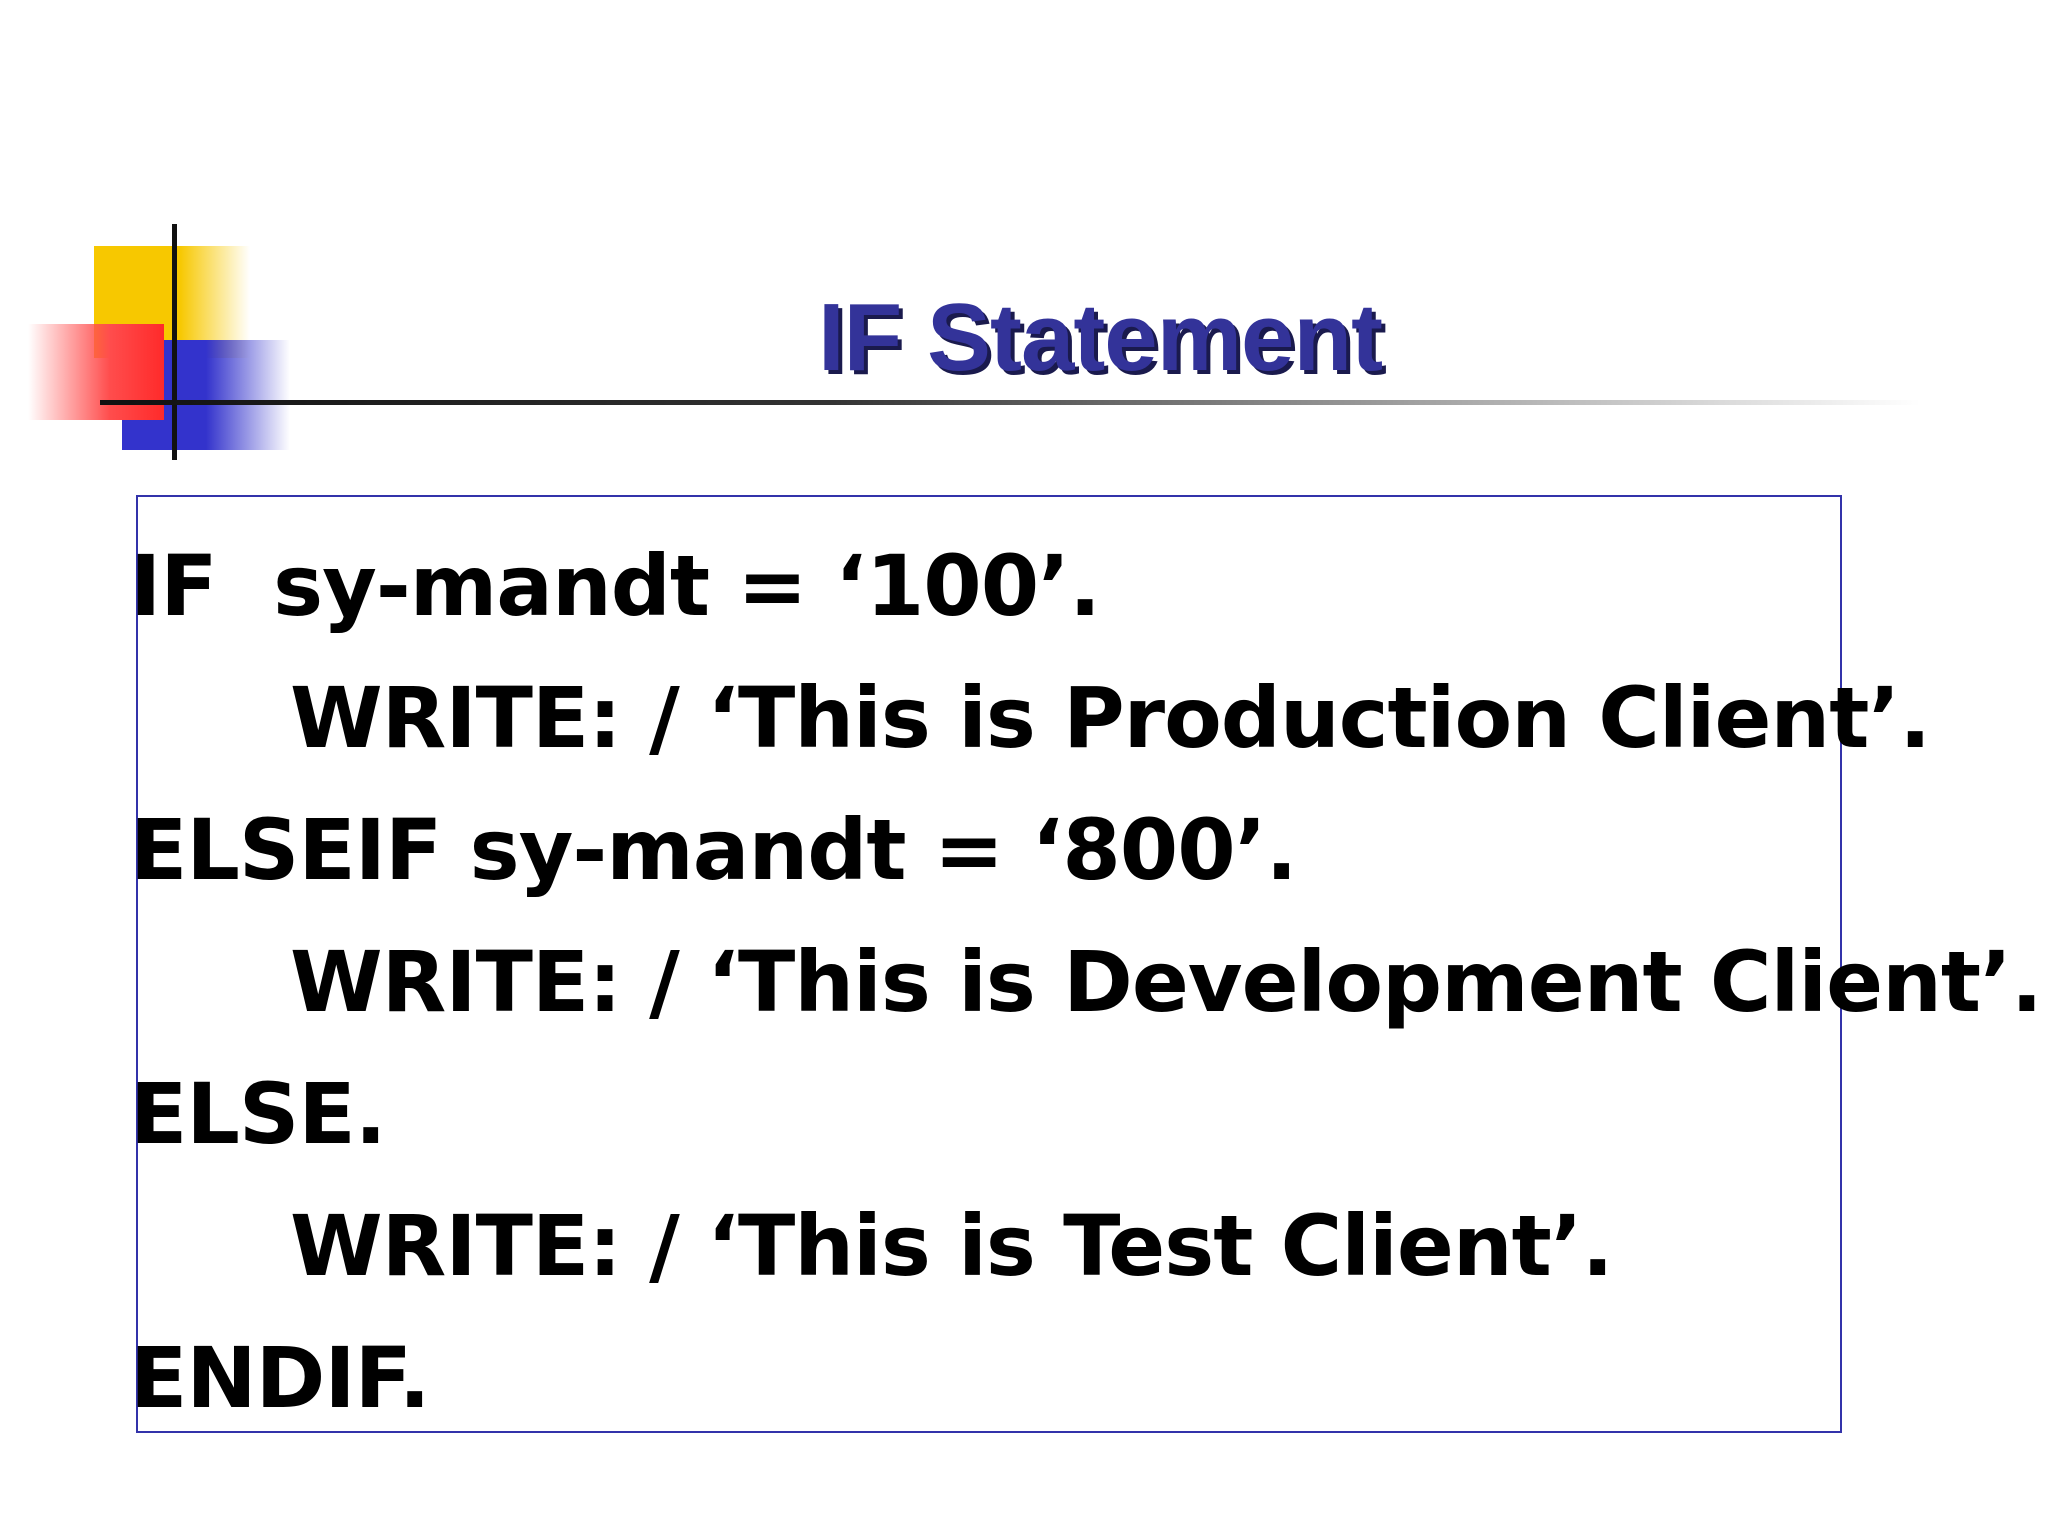 This screenshot has height=1536, width=2048. I want to click on logo-vertical-line, so click(174, 342).